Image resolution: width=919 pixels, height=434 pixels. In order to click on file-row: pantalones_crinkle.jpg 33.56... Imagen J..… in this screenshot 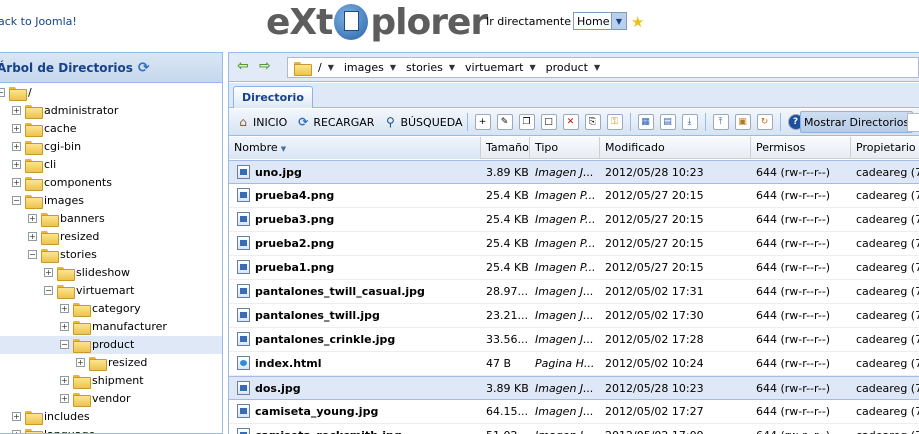, I will do `click(574, 340)`.